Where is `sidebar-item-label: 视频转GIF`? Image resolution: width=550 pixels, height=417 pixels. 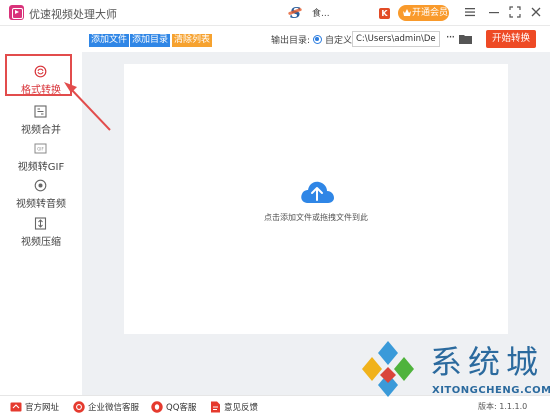
sidebar-item-label: 视频转GIF is located at coordinates (41, 167).